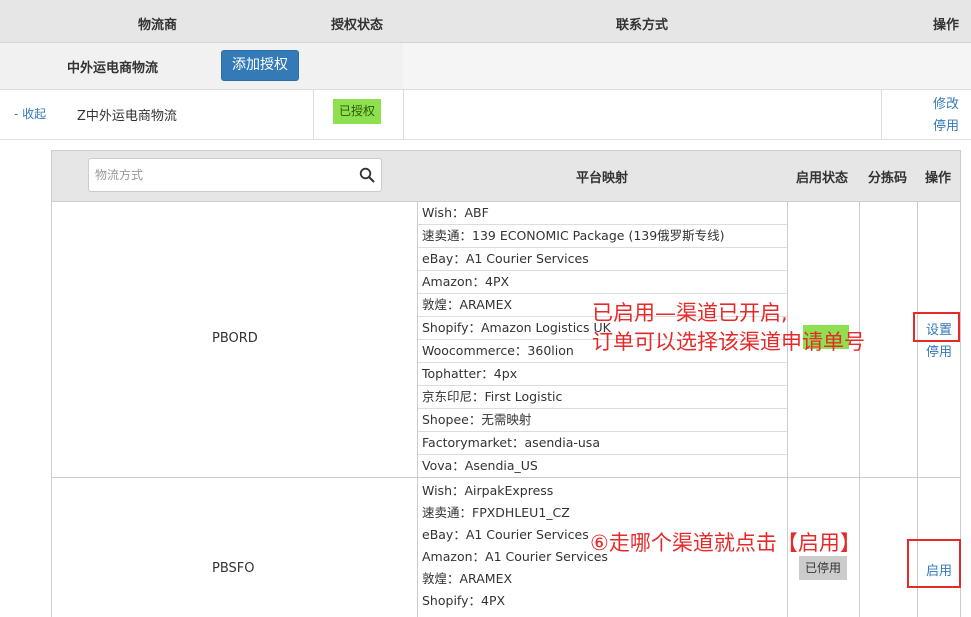 The image size is (971, 617). What do you see at coordinates (938, 178) in the screenshot?
I see `col-channel-ops-header: 操作` at bounding box center [938, 178].